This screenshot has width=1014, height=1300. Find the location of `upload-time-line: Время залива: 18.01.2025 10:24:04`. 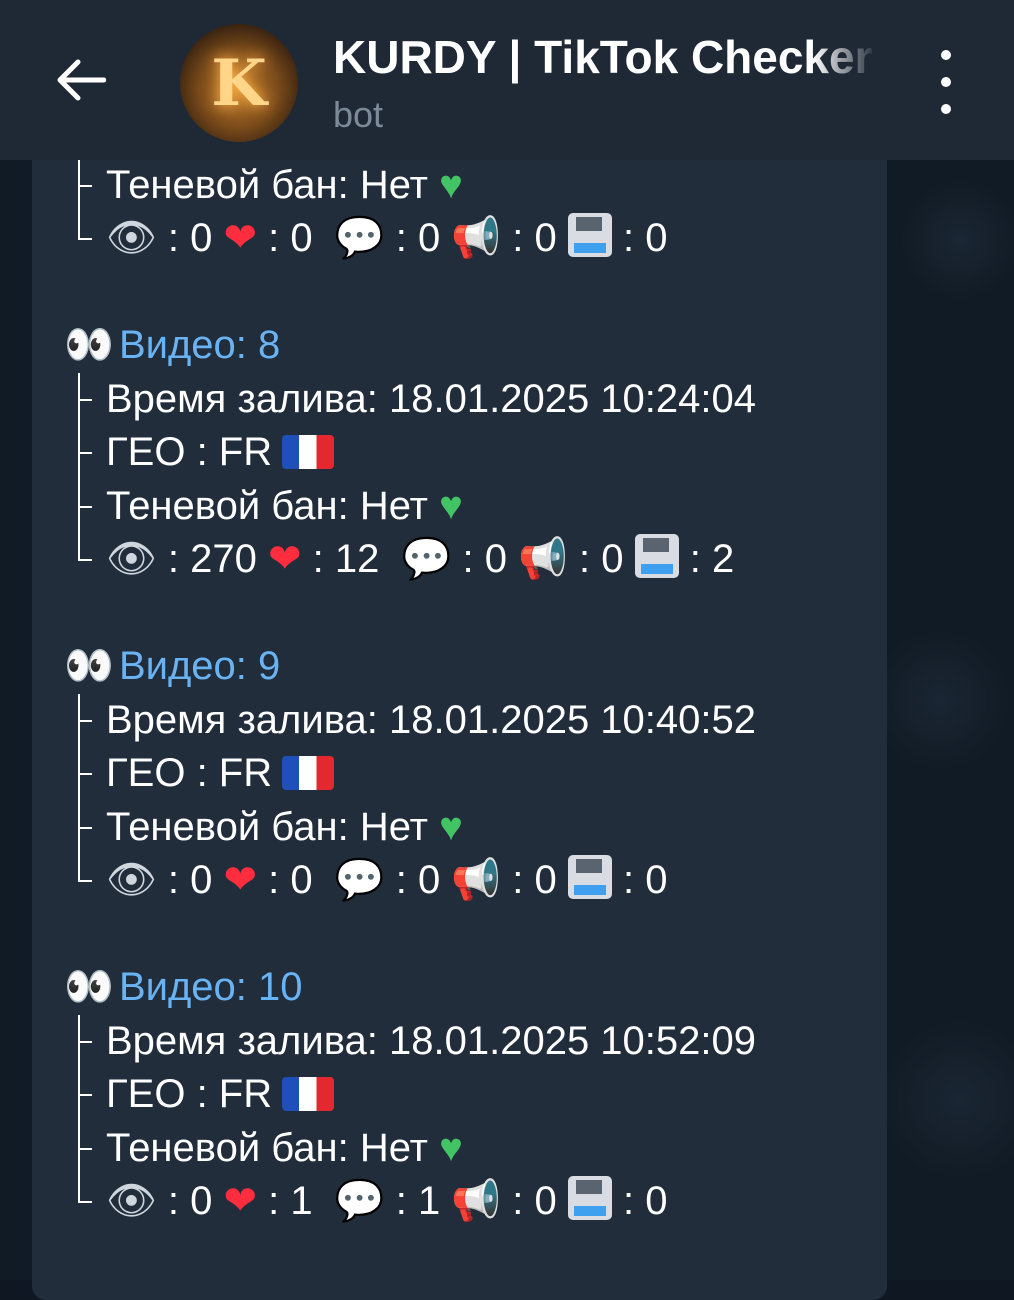

upload-time-line: Время залива: 18.01.2025 10:24:04 is located at coordinates (459, 399).